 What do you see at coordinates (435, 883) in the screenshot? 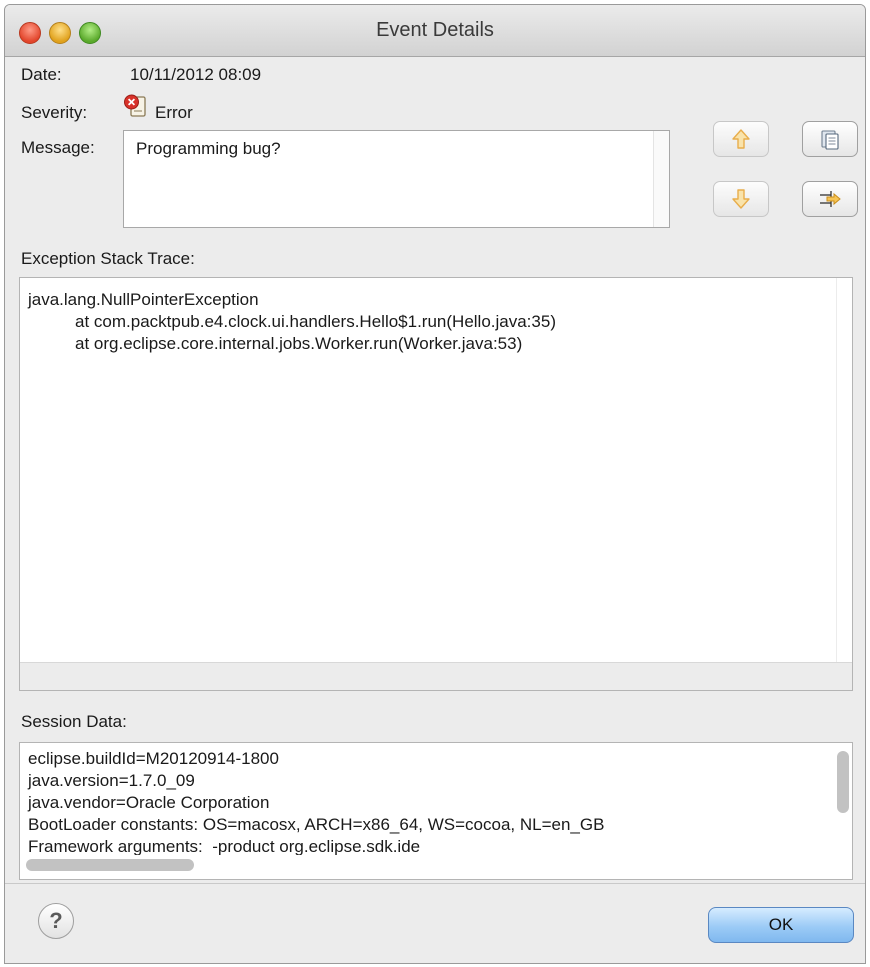
I see `footer-divider` at bounding box center [435, 883].